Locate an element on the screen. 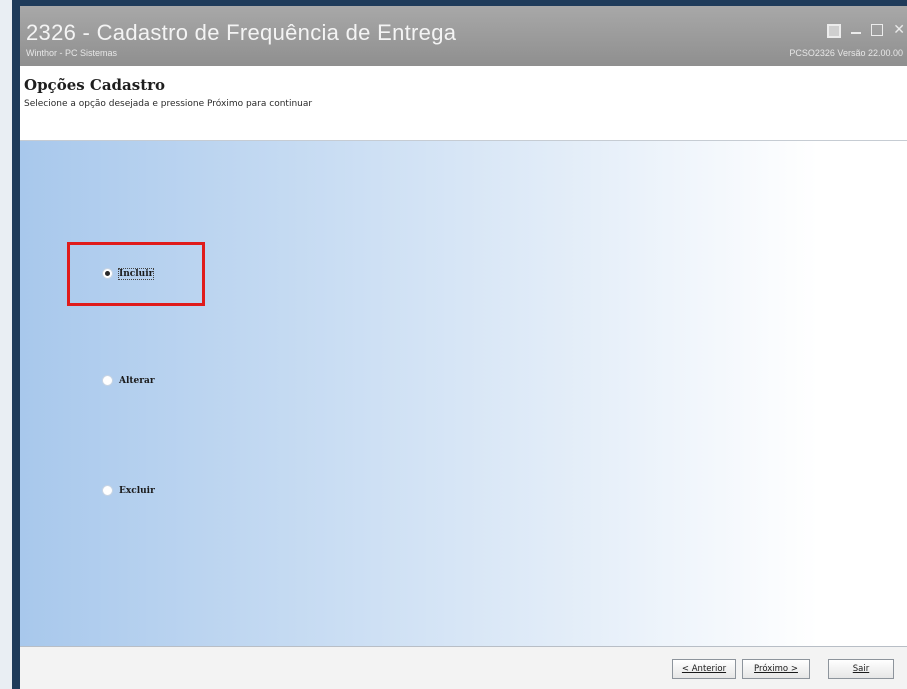 The image size is (907, 689). exit-button: Sair is located at coordinates (861, 669).